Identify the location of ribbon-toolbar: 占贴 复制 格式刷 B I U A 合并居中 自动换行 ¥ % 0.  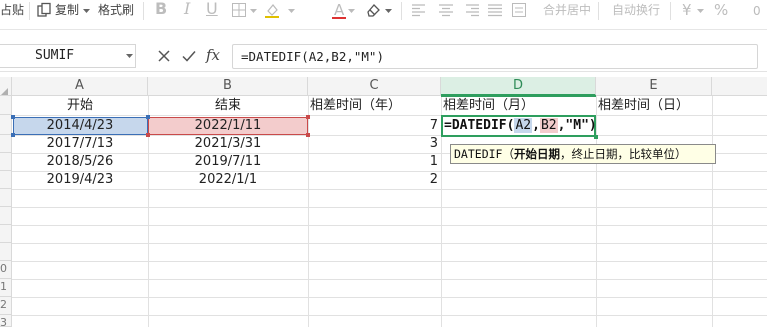
(383, 15).